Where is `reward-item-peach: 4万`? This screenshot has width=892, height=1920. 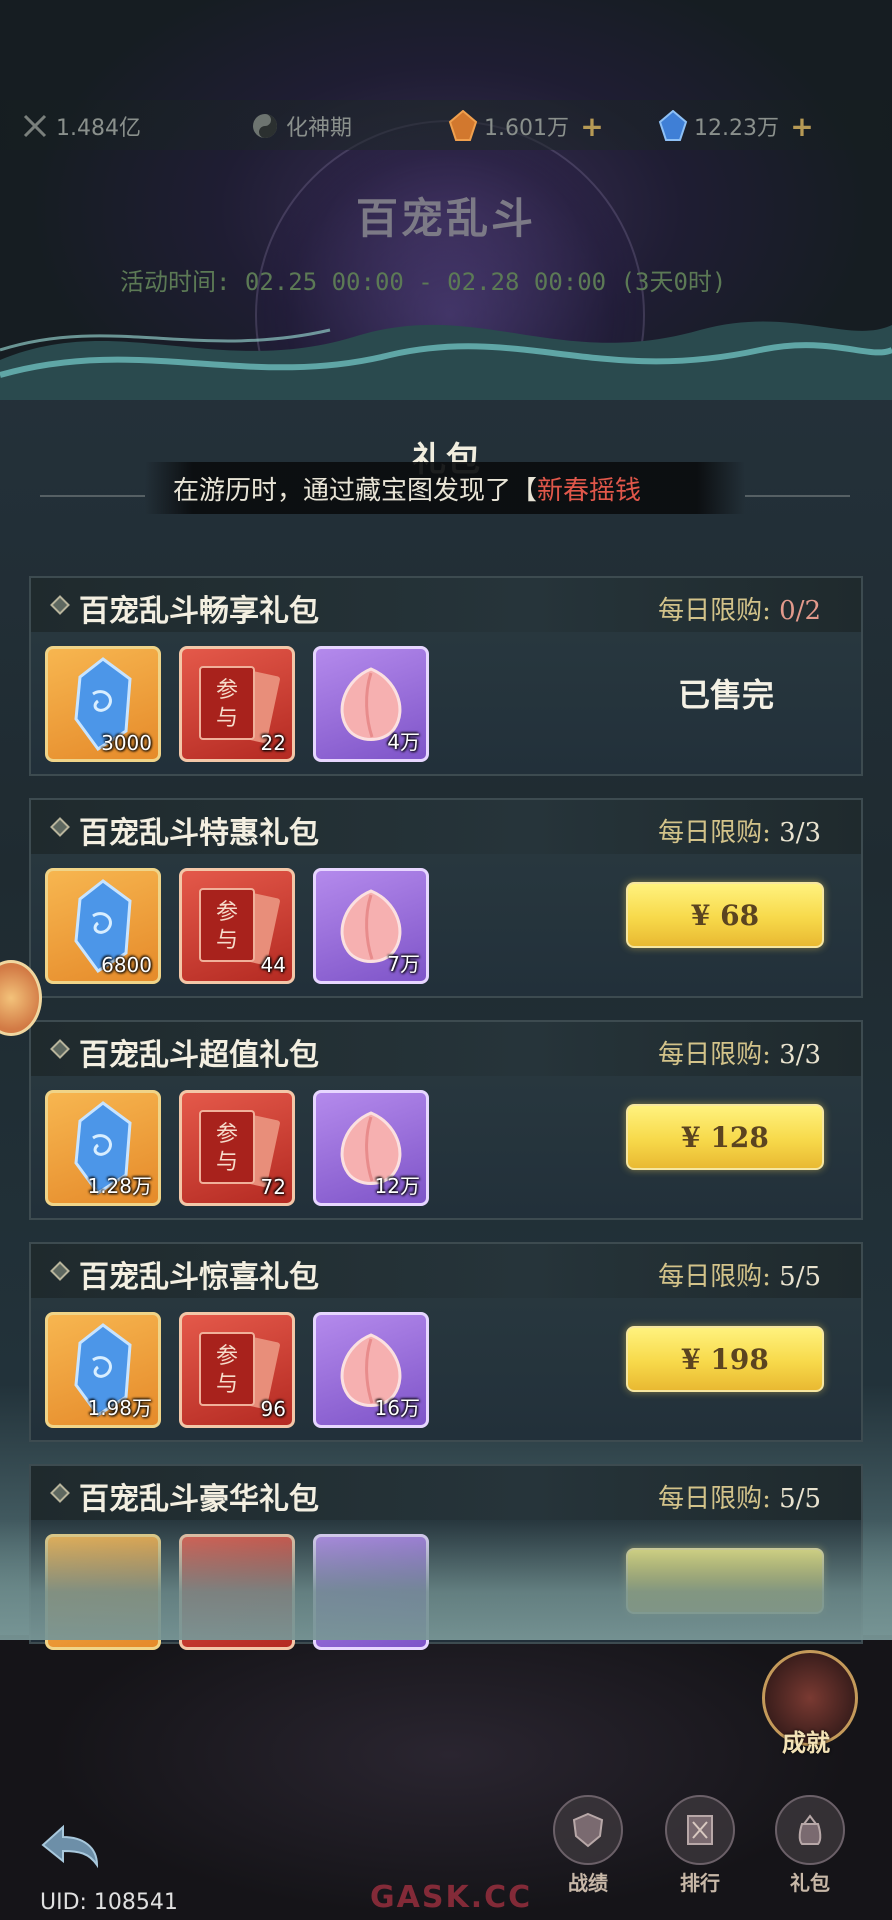
reward-item-peach: 4万 is located at coordinates (371, 704).